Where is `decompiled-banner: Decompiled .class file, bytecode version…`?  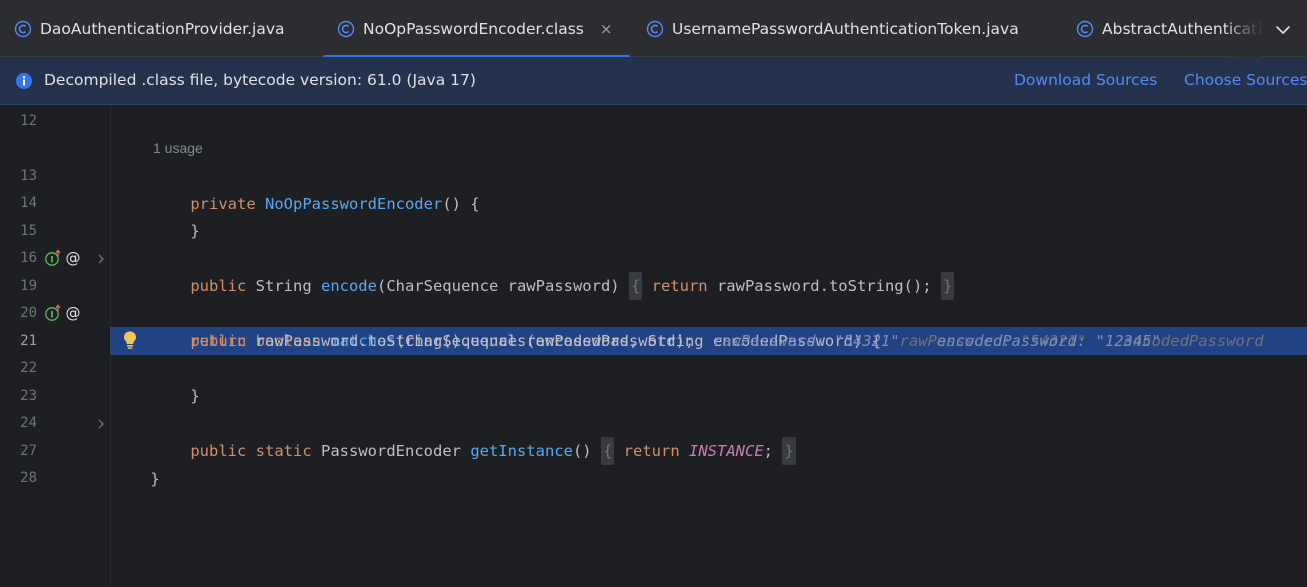
decompiled-banner: Decompiled .class file, bytecode version… is located at coordinates (653, 81).